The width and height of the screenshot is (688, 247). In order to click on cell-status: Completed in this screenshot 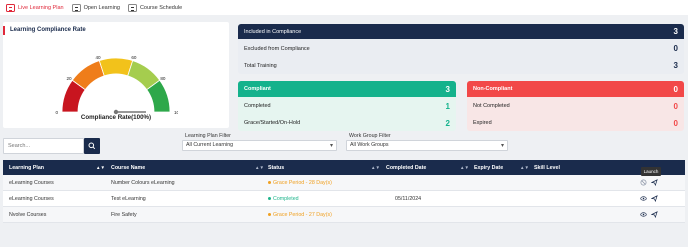, I will do `click(283, 199)`.